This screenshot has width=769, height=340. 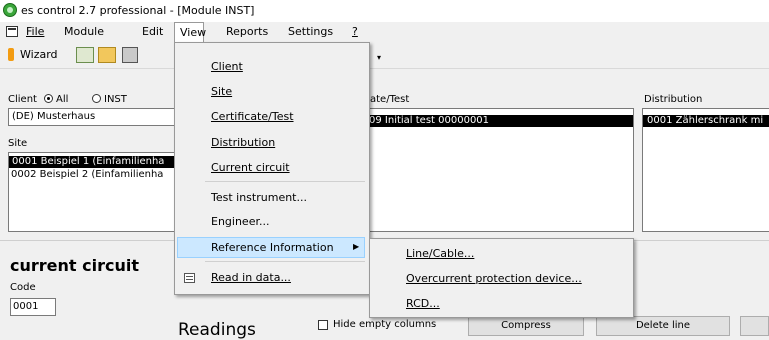 What do you see at coordinates (48, 98) in the screenshot?
I see `radio-selected-icon` at bounding box center [48, 98].